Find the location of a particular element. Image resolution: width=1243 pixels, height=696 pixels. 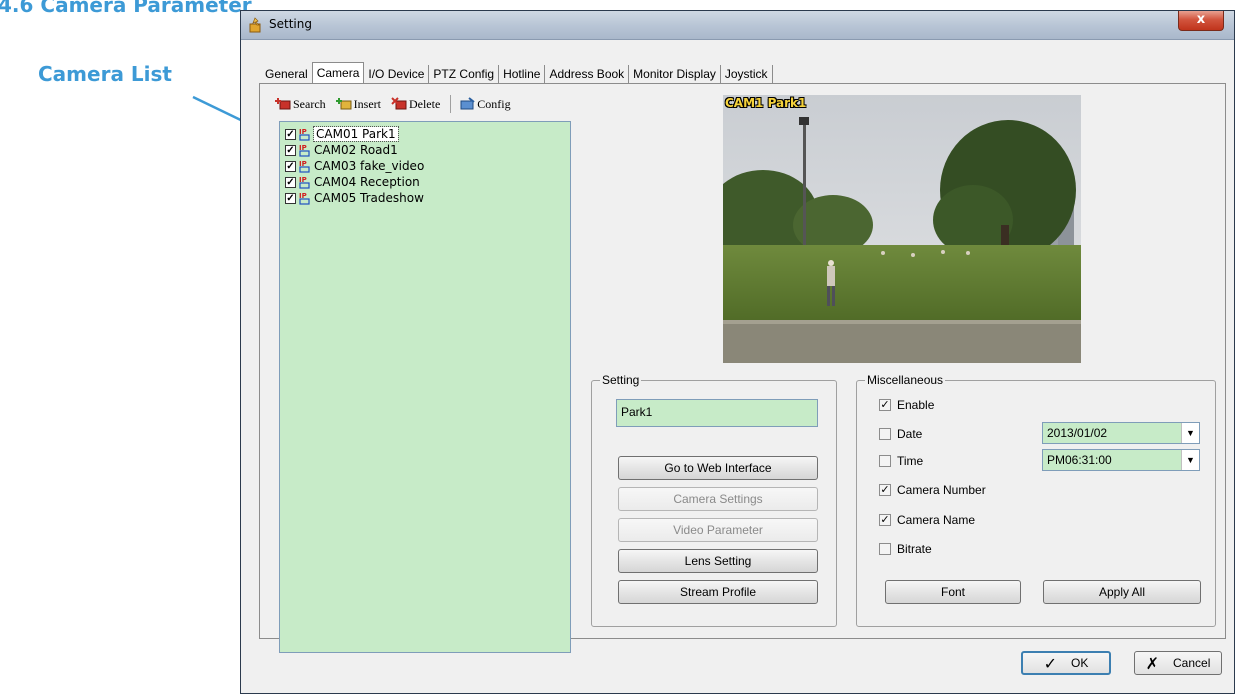

camera-preview: CAM1 Park1 is located at coordinates (902, 229).